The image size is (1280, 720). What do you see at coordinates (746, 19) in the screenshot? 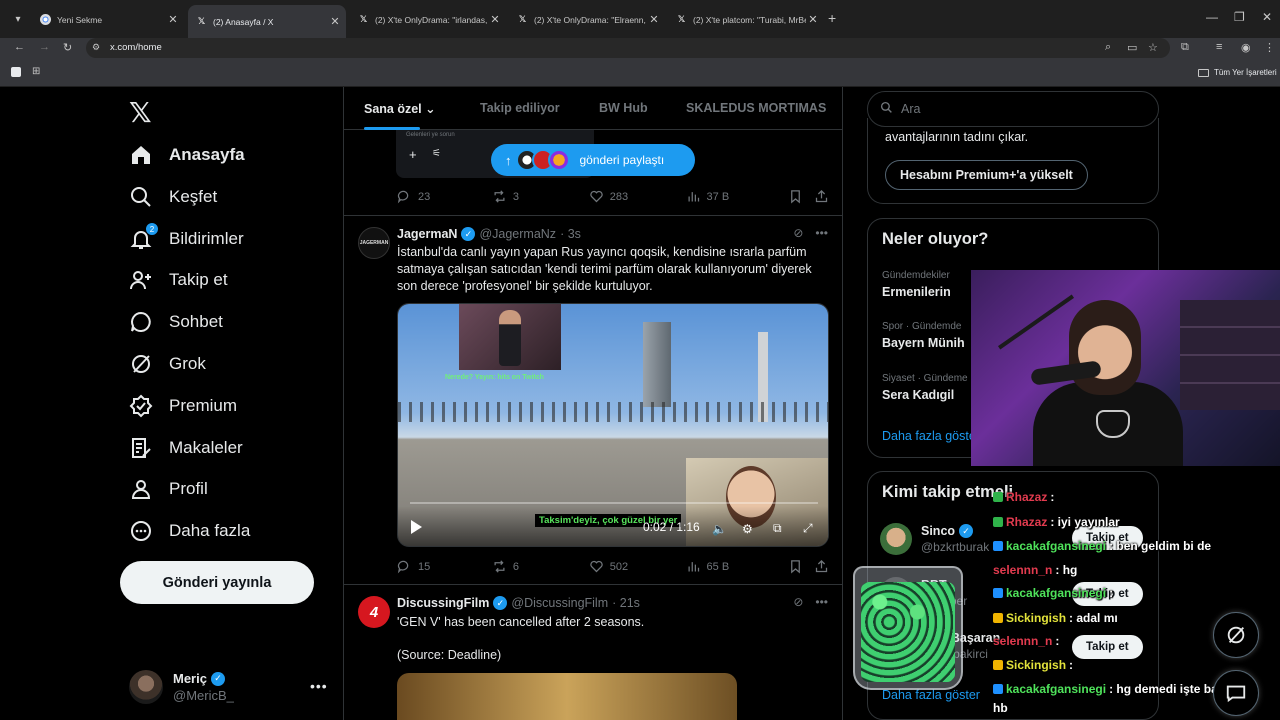
I see `browser-tab: 𝕏 (2) X'te platcom: "Turabi, MrBe ✕` at bounding box center [746, 19].